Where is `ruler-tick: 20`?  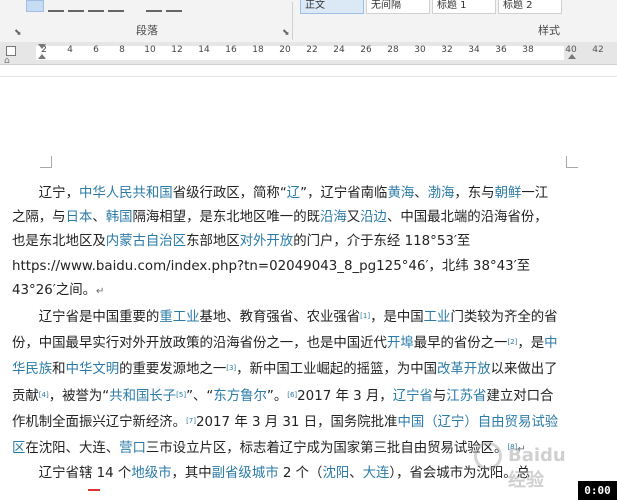
ruler-tick: 20 is located at coordinates (285, 50).